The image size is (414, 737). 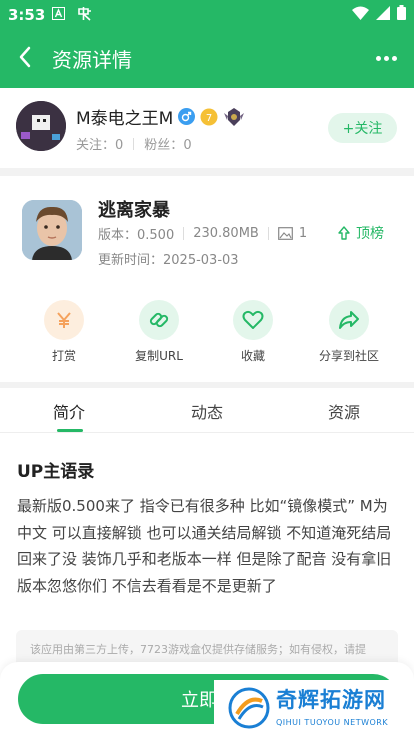 What do you see at coordinates (159, 356) in the screenshot?
I see `copy-url-label: 复制URL` at bounding box center [159, 356].